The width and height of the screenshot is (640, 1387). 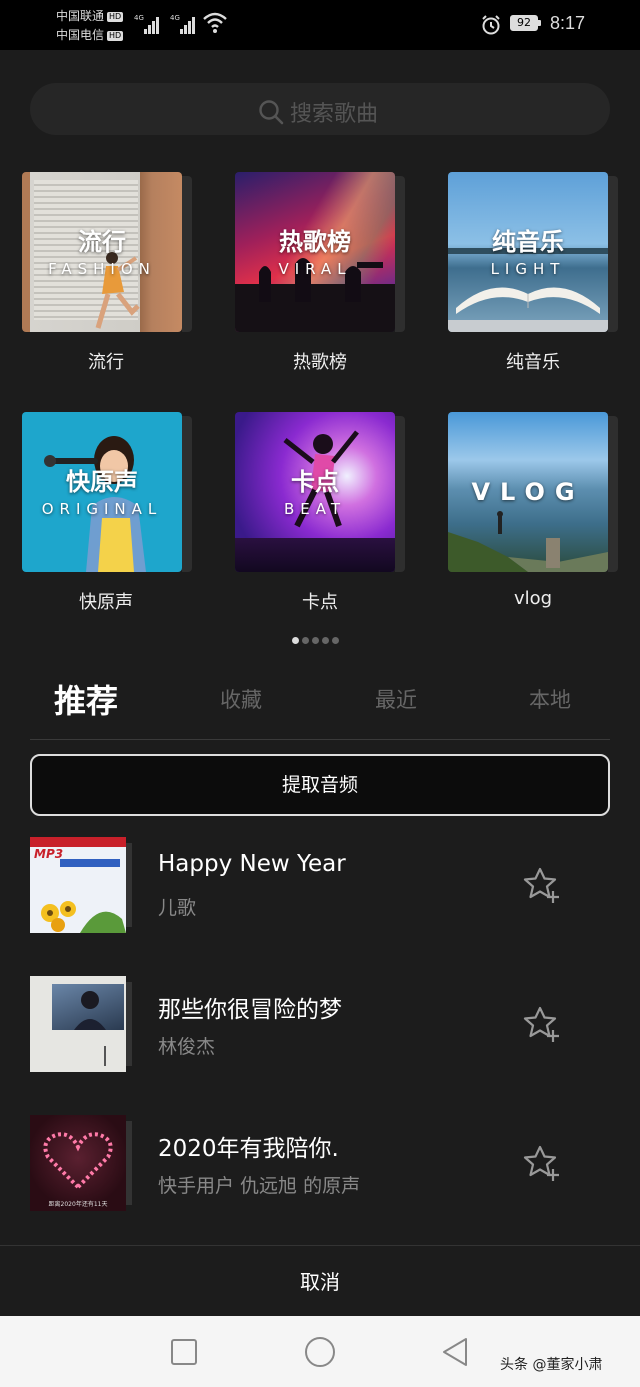 What do you see at coordinates (320, 785) in the screenshot?
I see `extract-audio-button: 提取音频` at bounding box center [320, 785].